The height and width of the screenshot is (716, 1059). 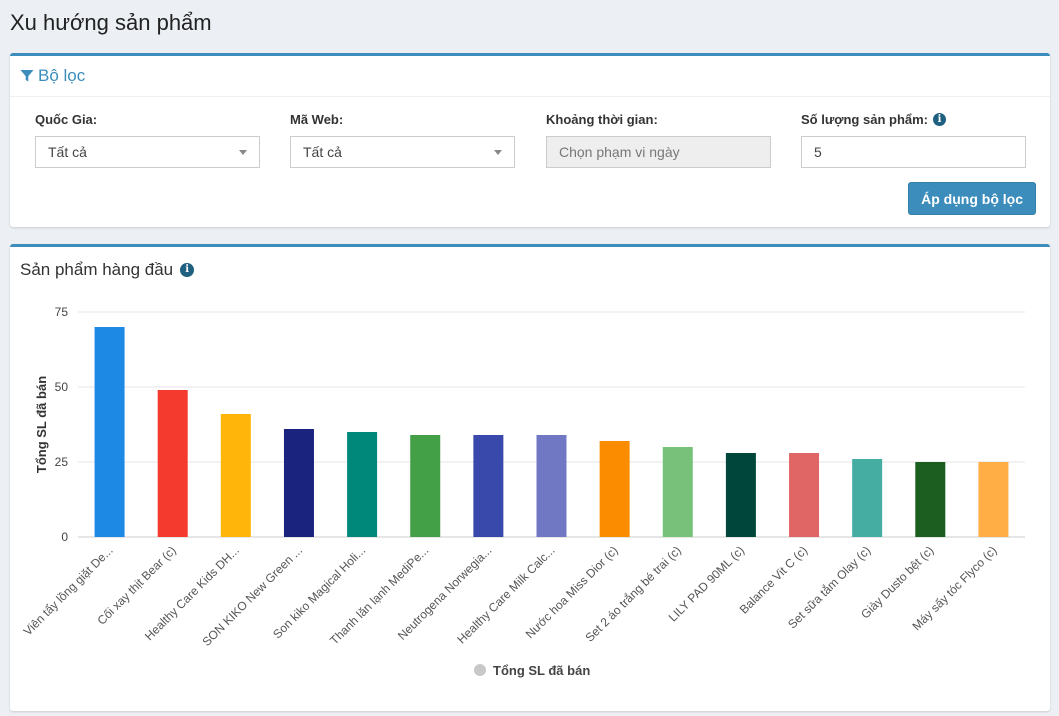 What do you see at coordinates (402, 152) in the screenshot?
I see `web-select: Tất cả` at bounding box center [402, 152].